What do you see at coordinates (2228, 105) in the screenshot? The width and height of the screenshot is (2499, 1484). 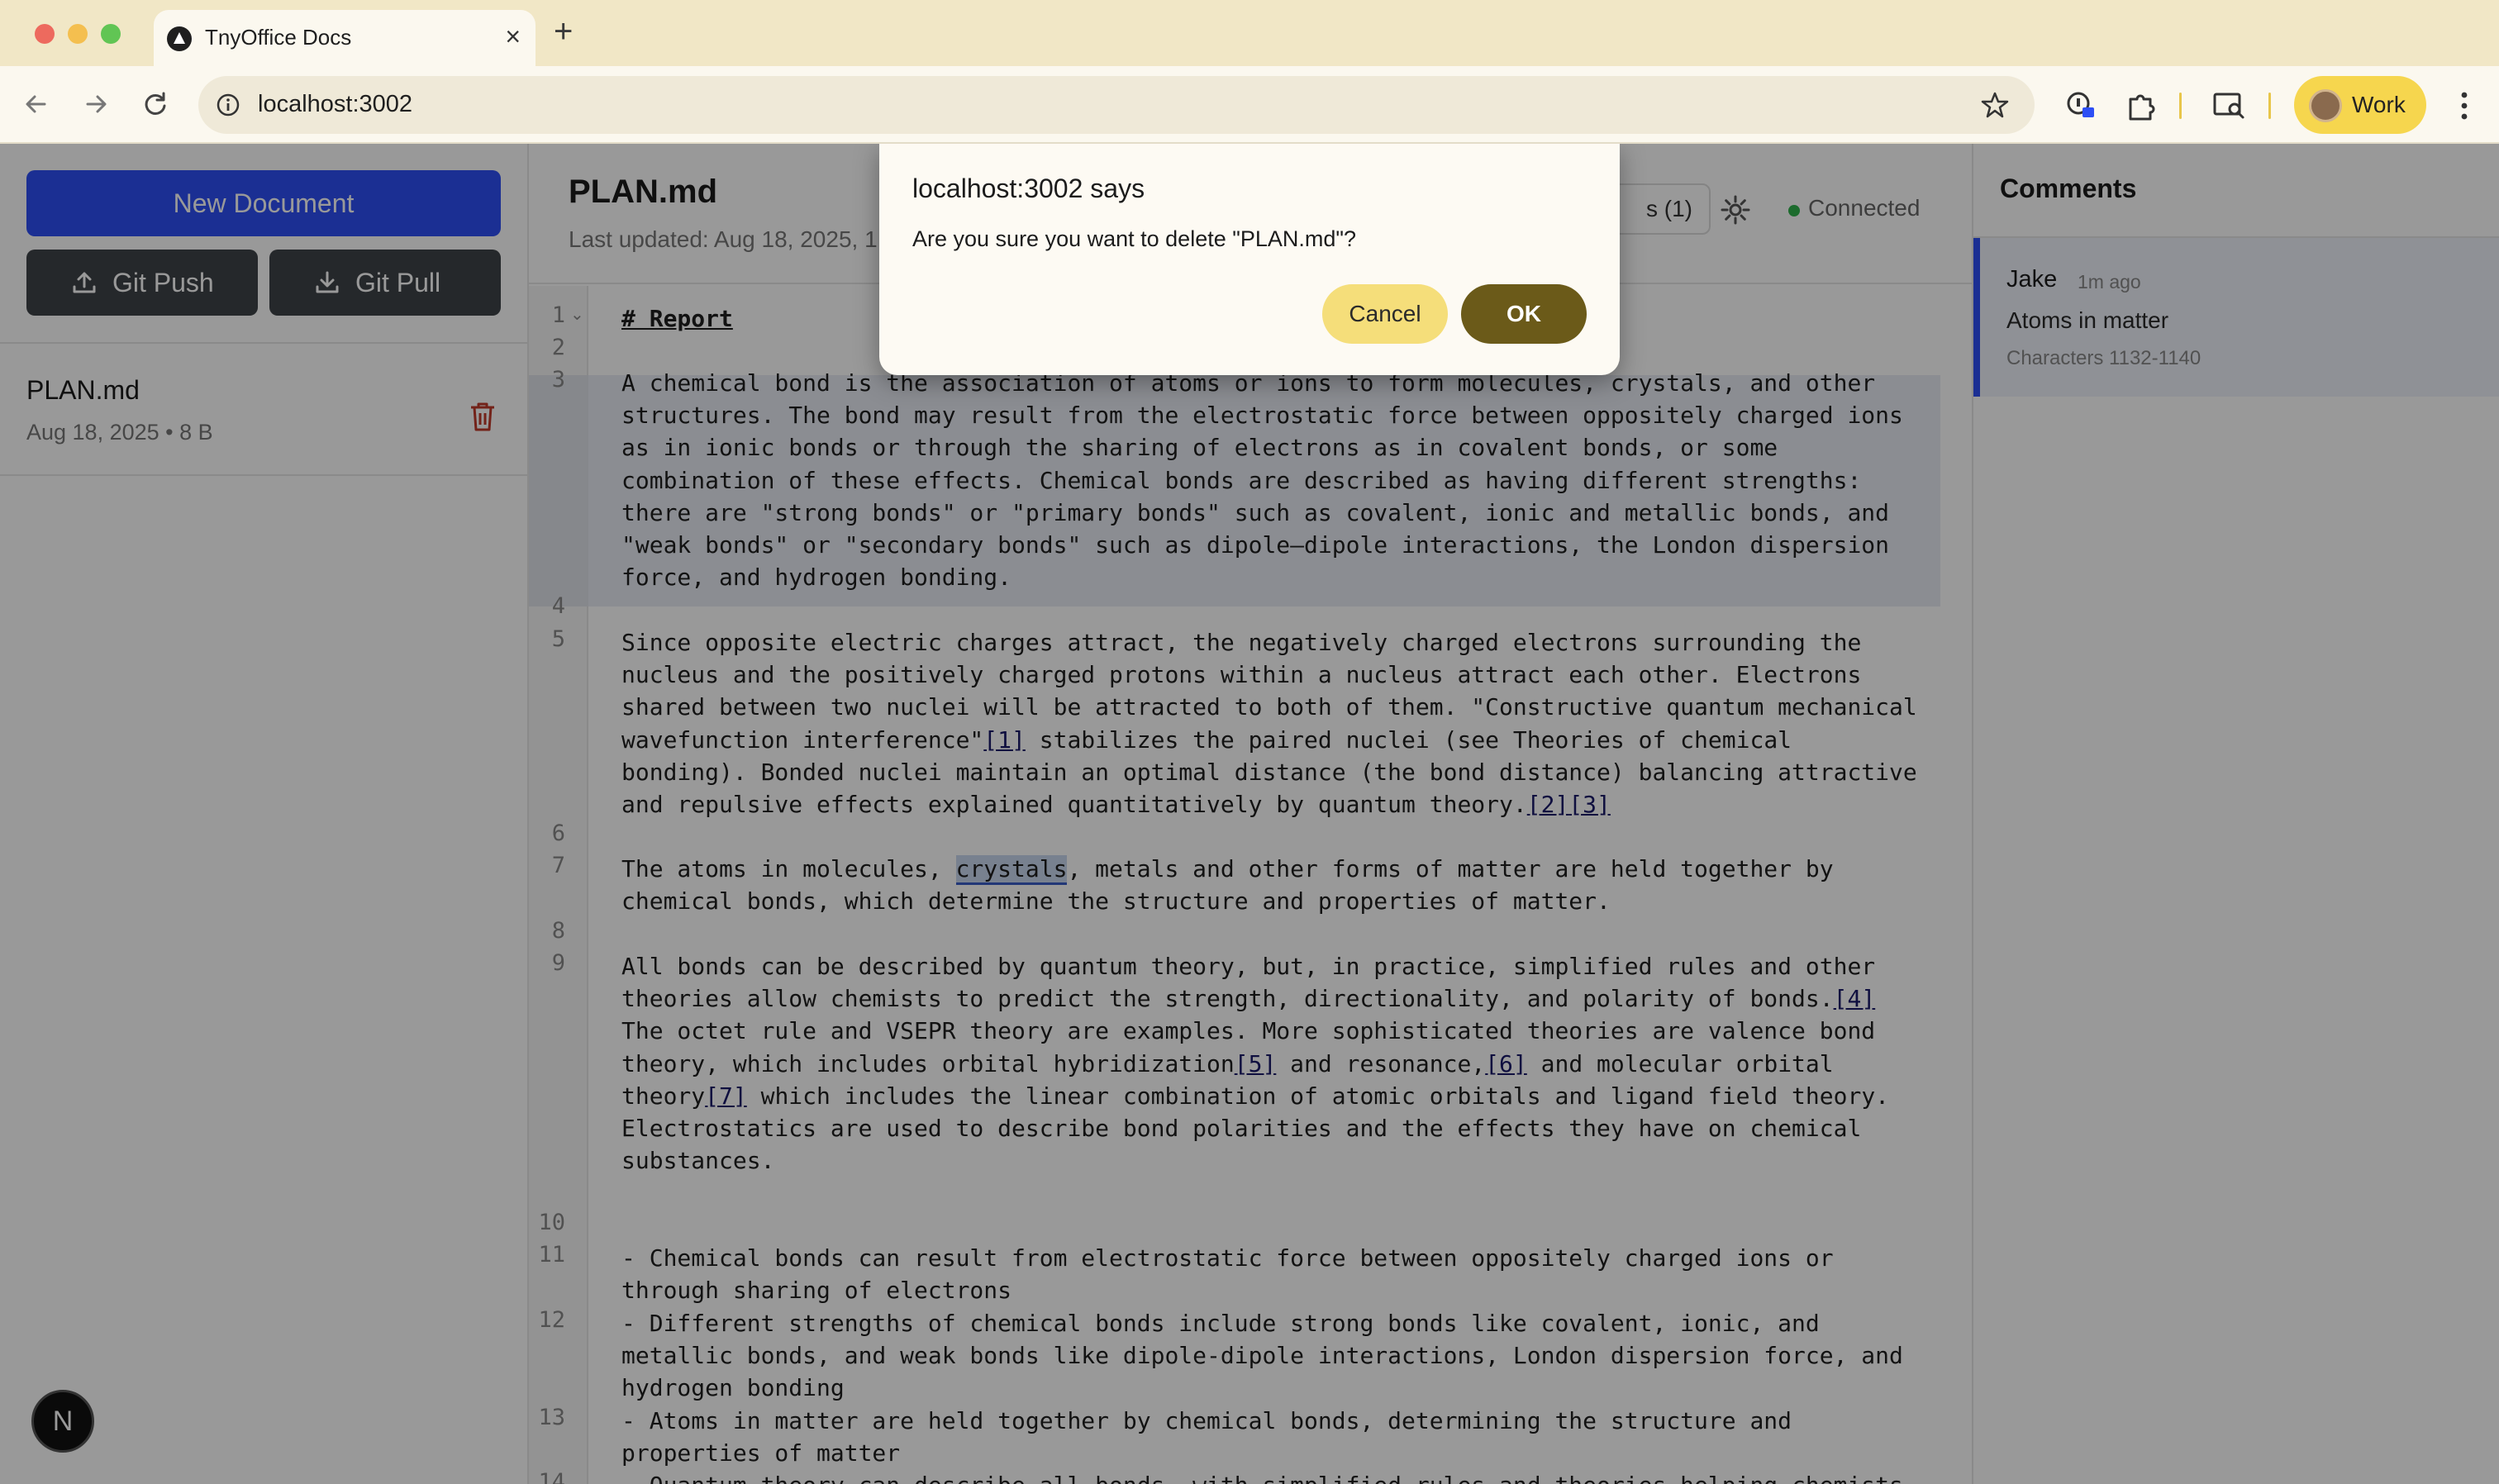 I see `tab-search-icon` at bounding box center [2228, 105].